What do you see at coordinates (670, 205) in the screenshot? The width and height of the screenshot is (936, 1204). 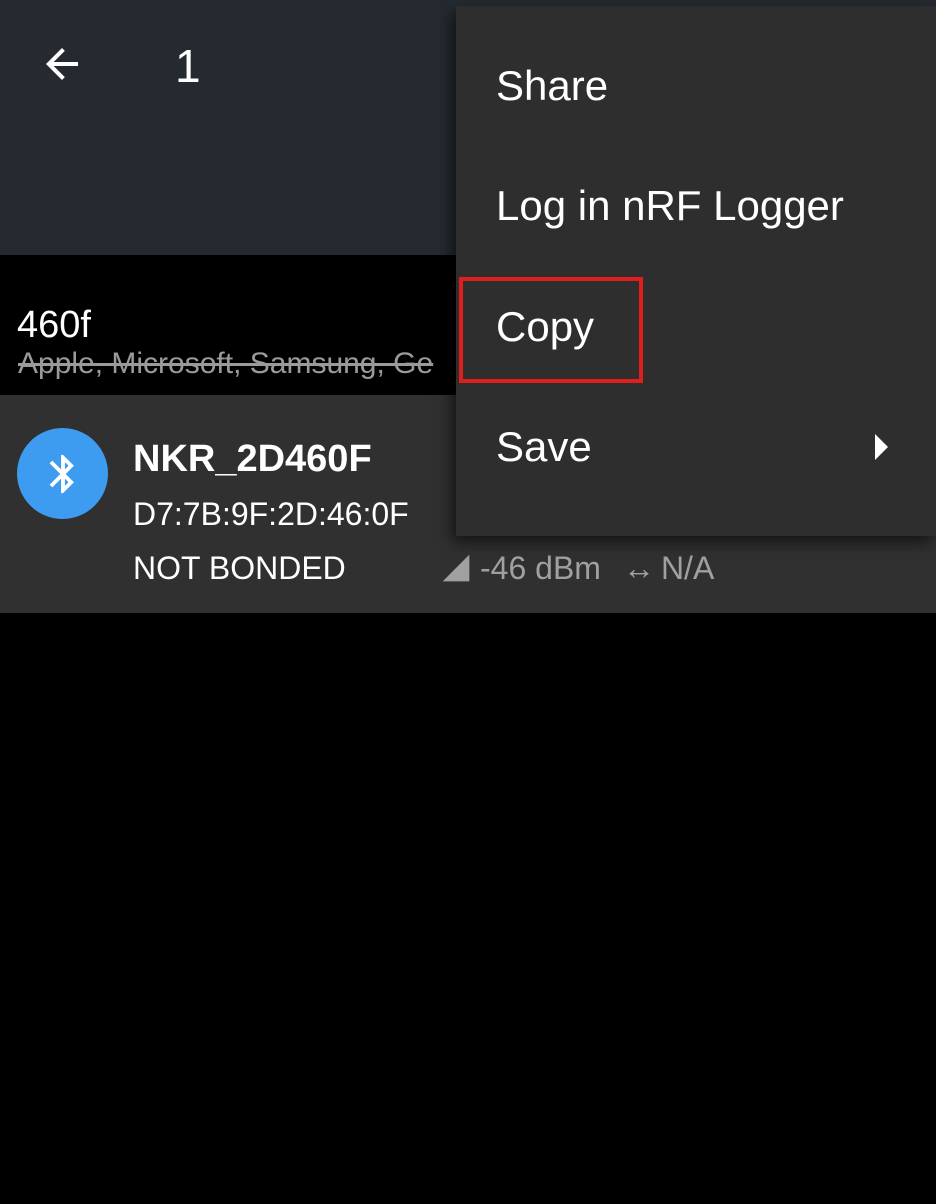 I see `menu-item-label: Log in nRF Logger` at bounding box center [670, 205].